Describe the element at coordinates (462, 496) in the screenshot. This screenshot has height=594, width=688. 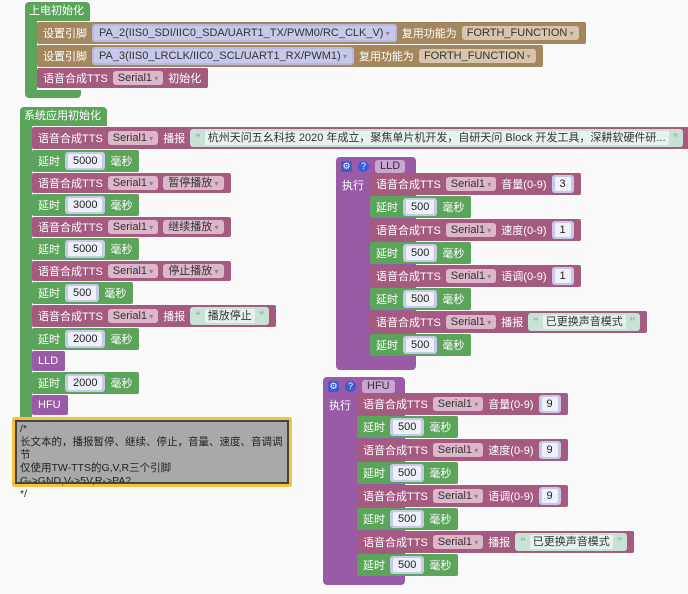
I see `tts-block: 语音合成TTS Serial1 语调(0-9) 9` at that location.